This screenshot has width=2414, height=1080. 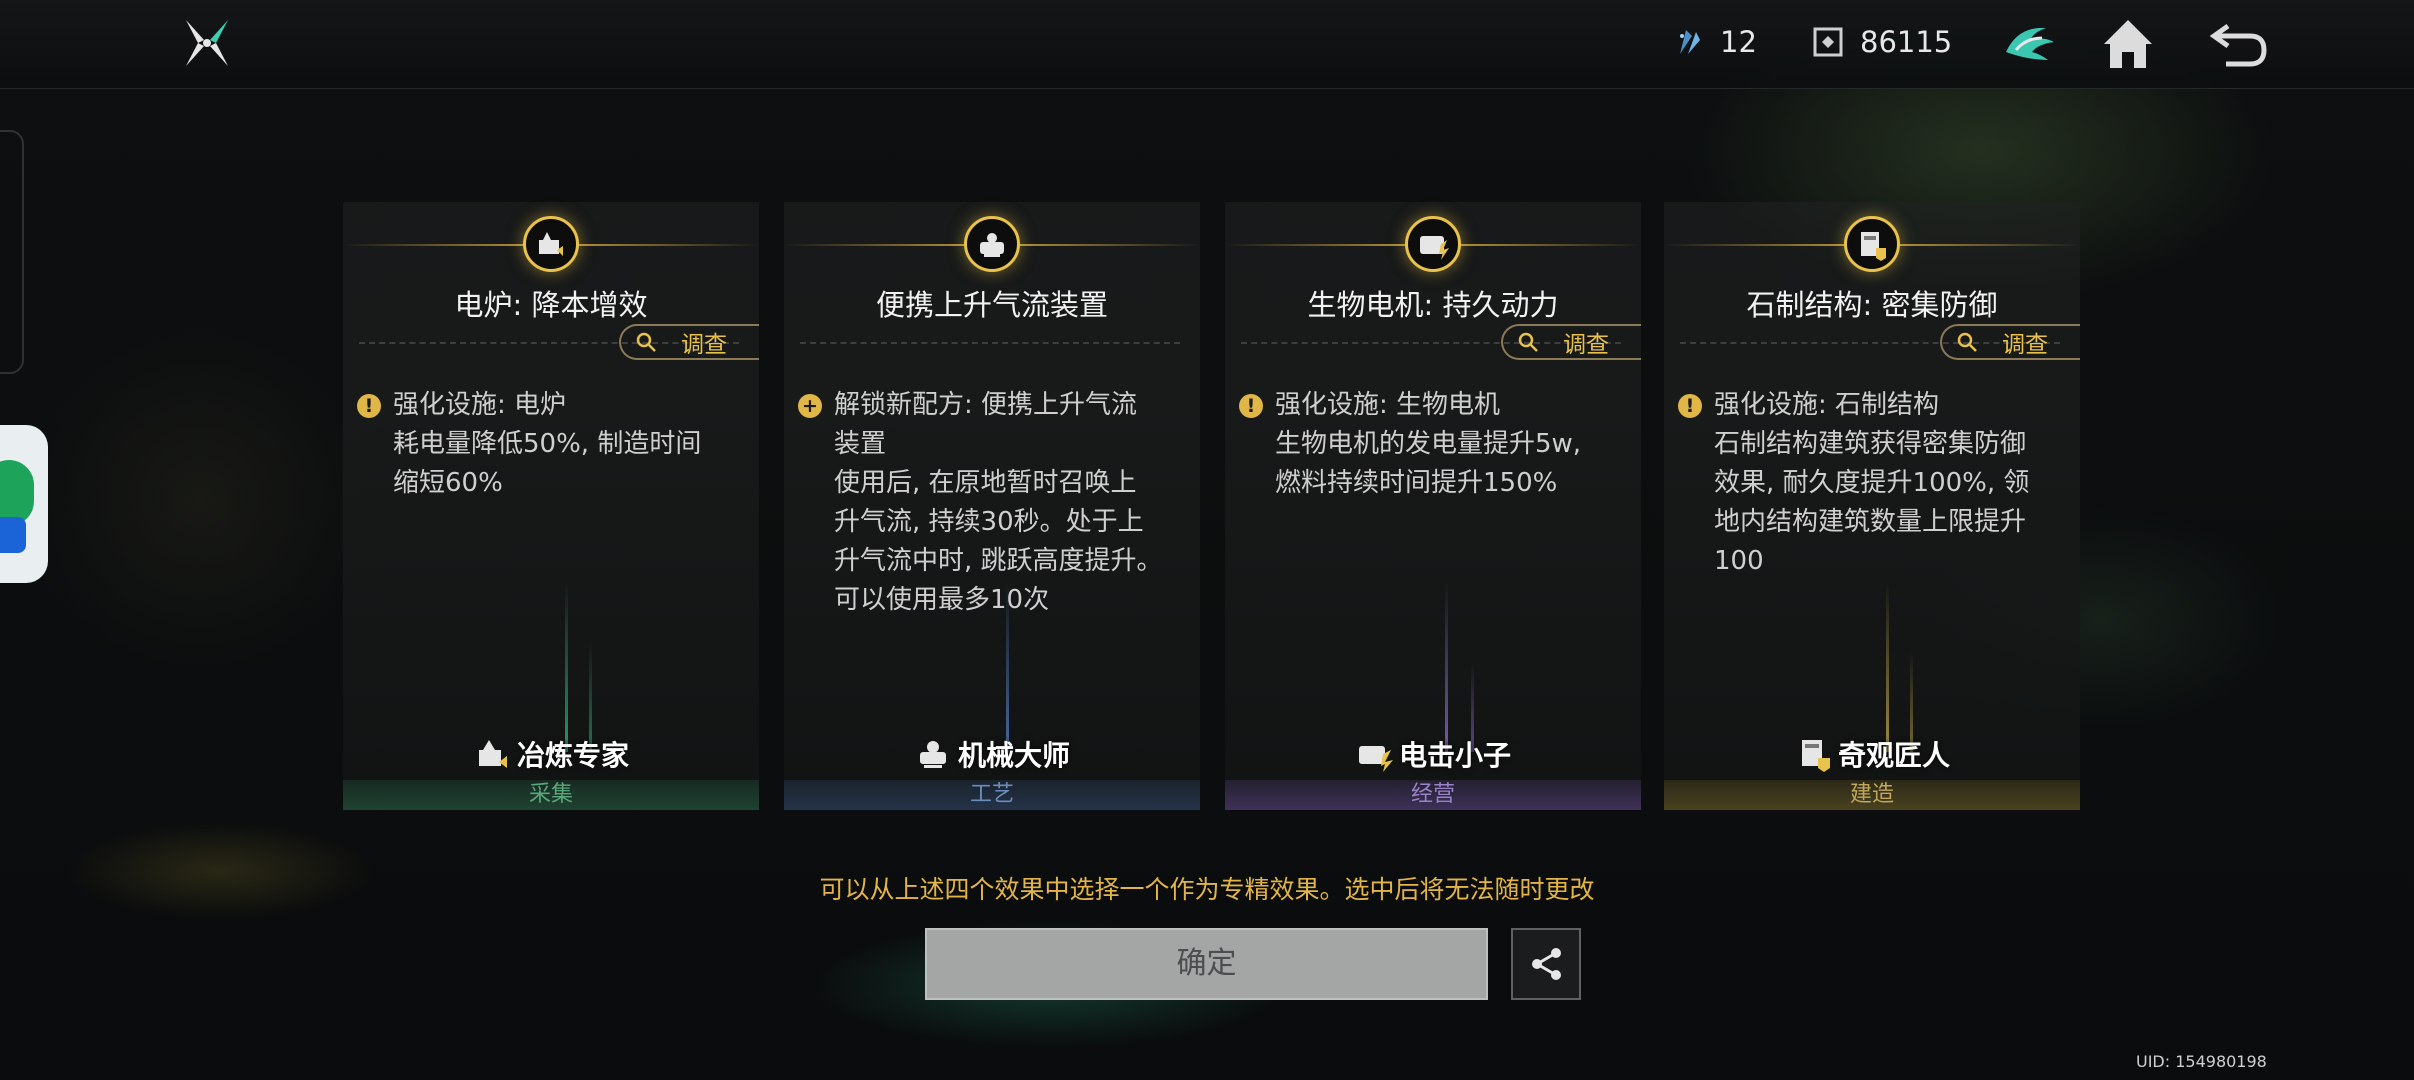 What do you see at coordinates (1893, 755) in the screenshot?
I see `role-name: 奇观匠人` at bounding box center [1893, 755].